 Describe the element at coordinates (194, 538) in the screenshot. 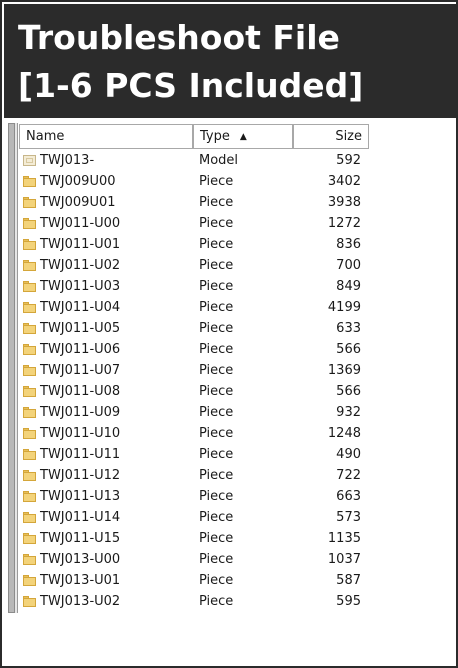

I see `file-row: TWJ011-U15 Piece 1135` at that location.